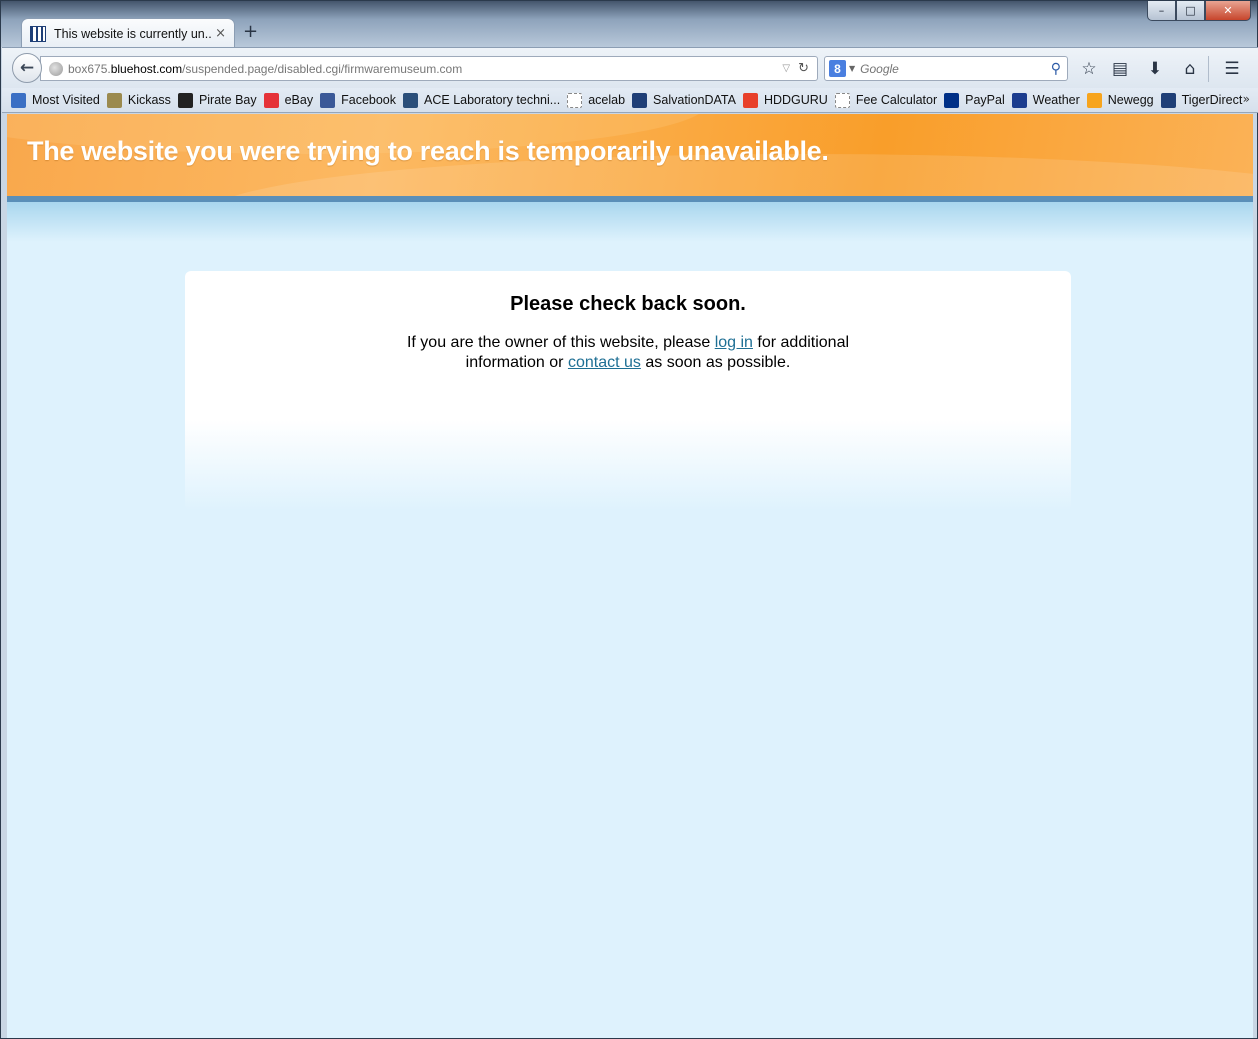  I want to click on bookmark-item: Most Visited, so click(55, 100).